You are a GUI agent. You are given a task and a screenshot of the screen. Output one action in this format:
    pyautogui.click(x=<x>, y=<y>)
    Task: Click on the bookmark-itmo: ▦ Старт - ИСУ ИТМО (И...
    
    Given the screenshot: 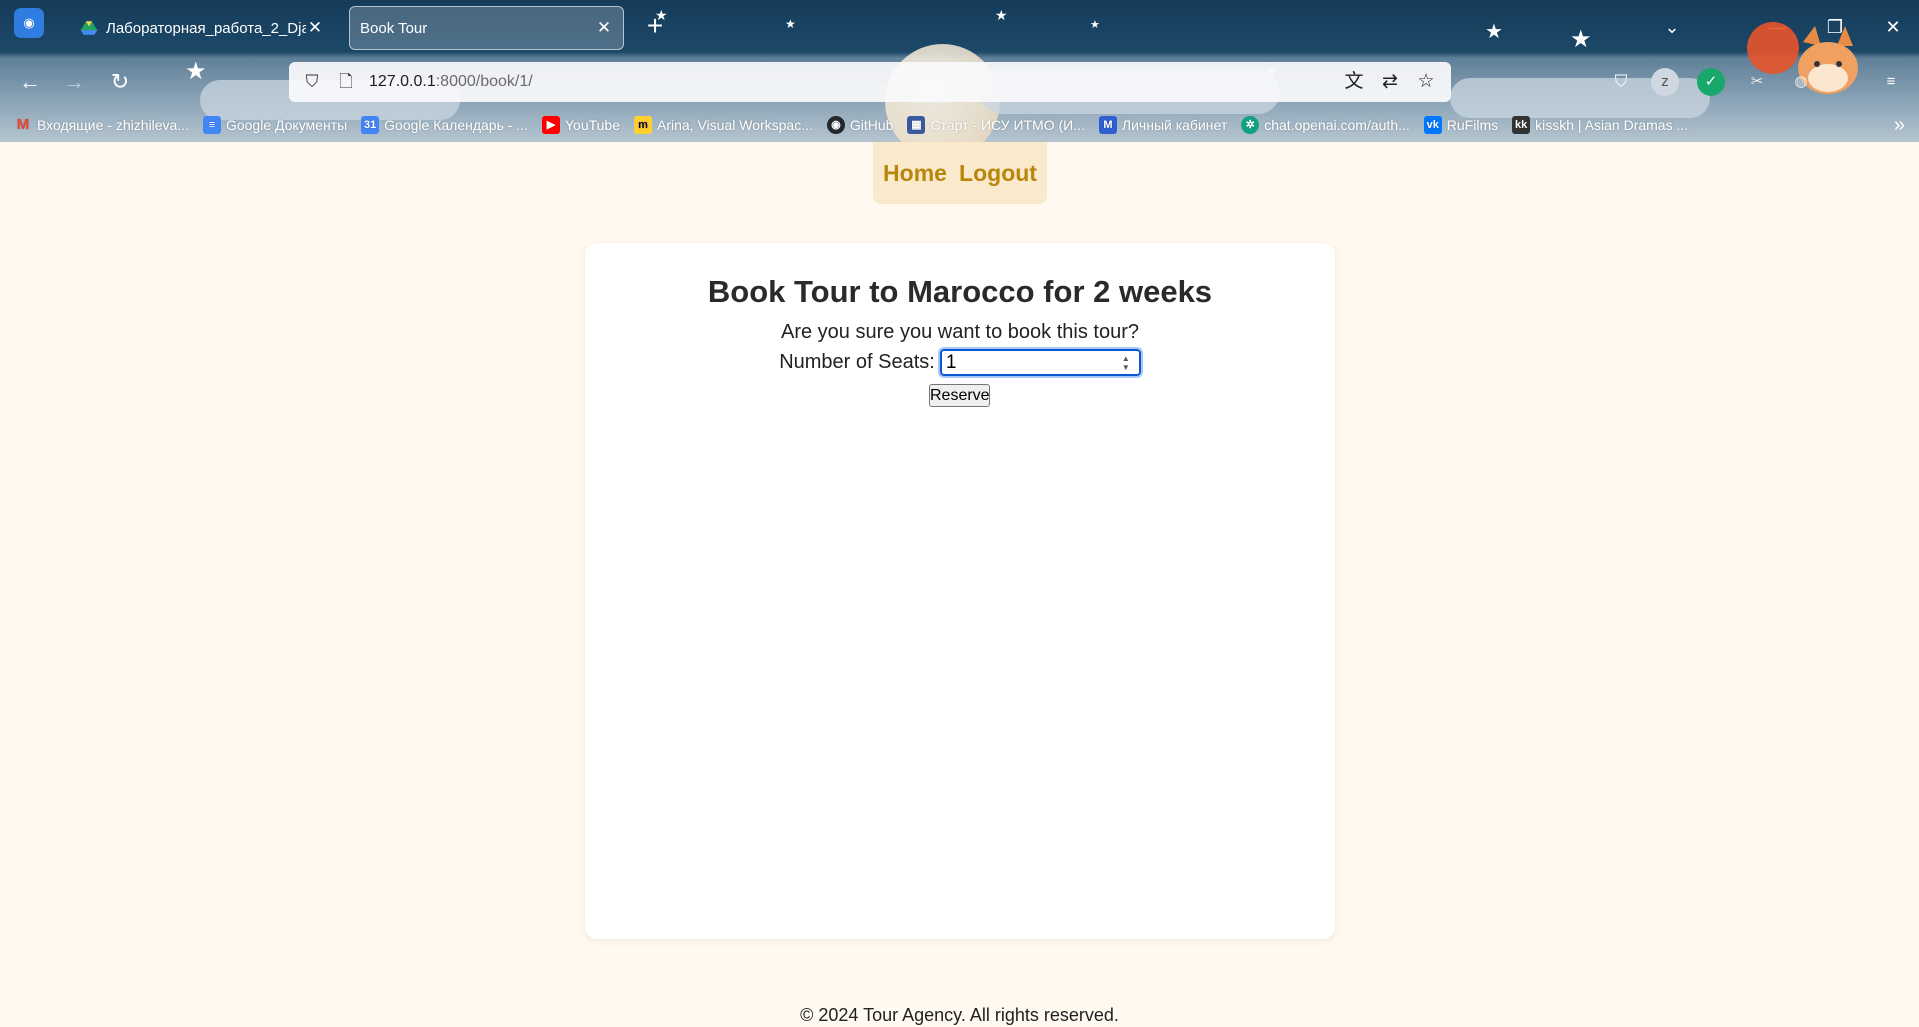 What is the action you would take?
    pyautogui.click(x=996, y=125)
    